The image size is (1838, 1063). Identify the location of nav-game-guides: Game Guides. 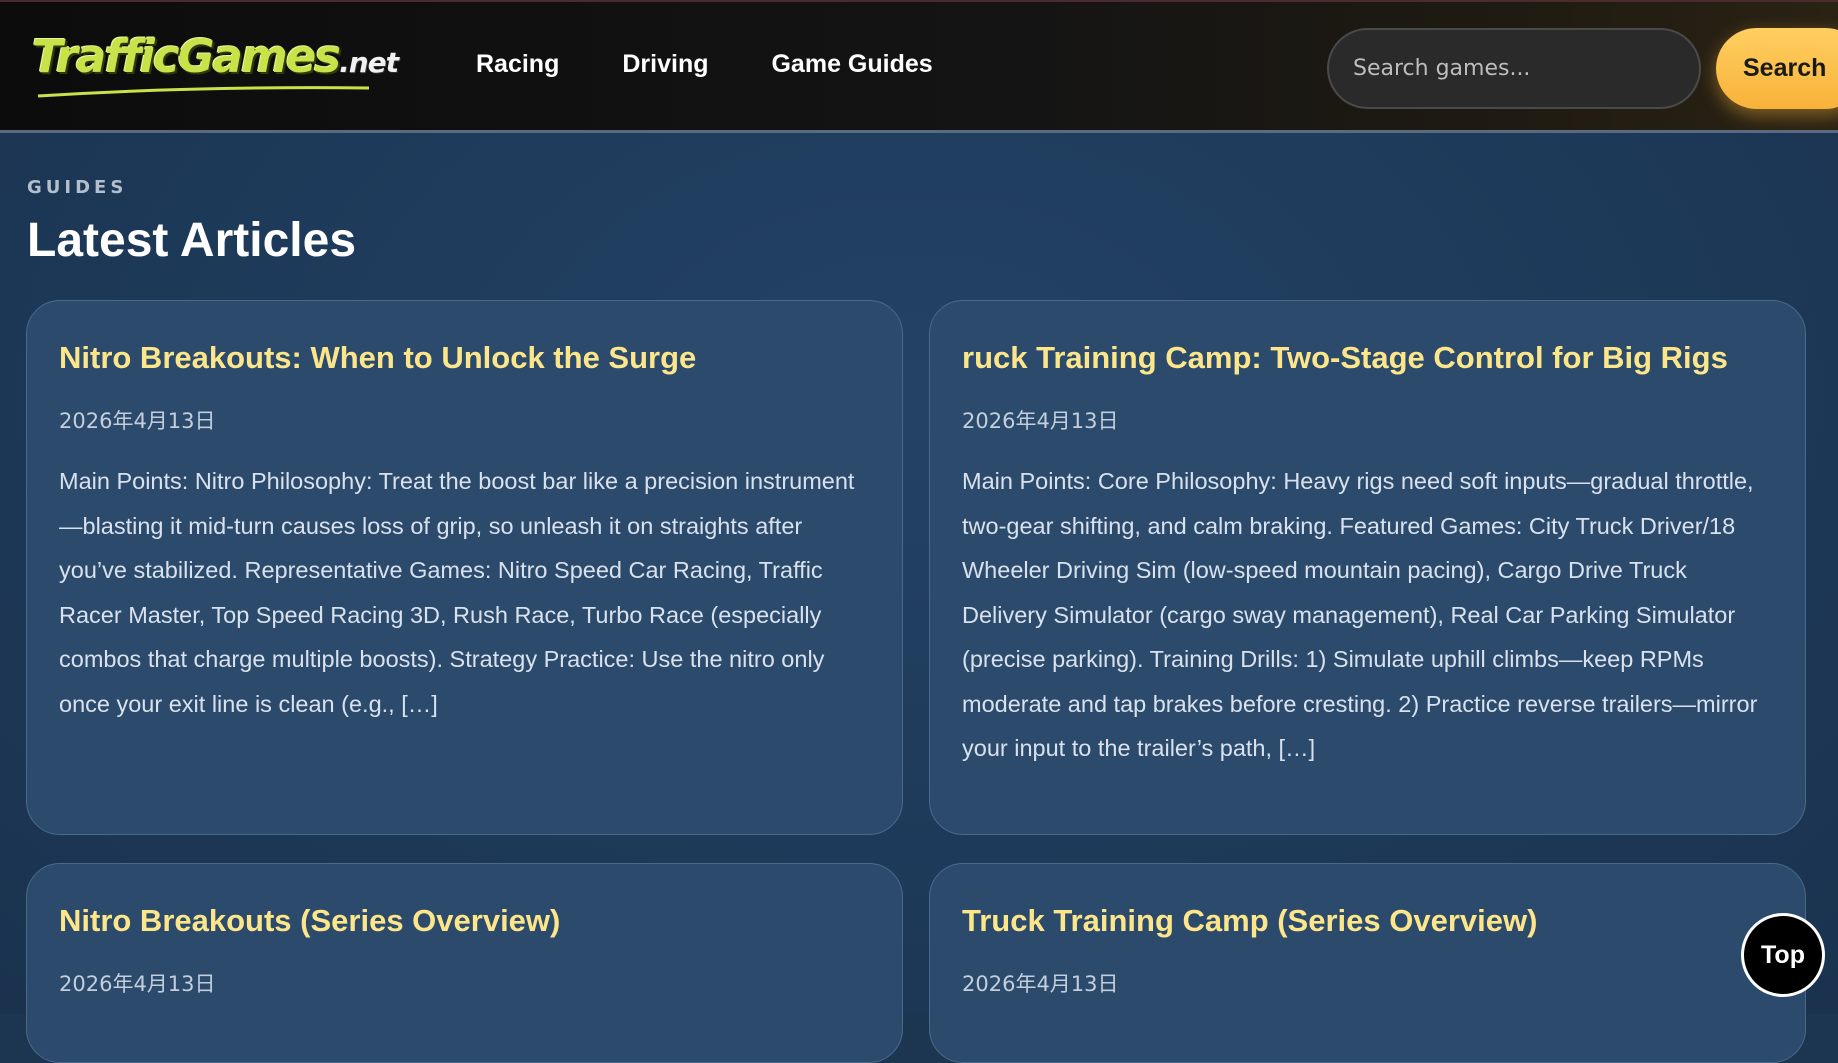
(851, 64).